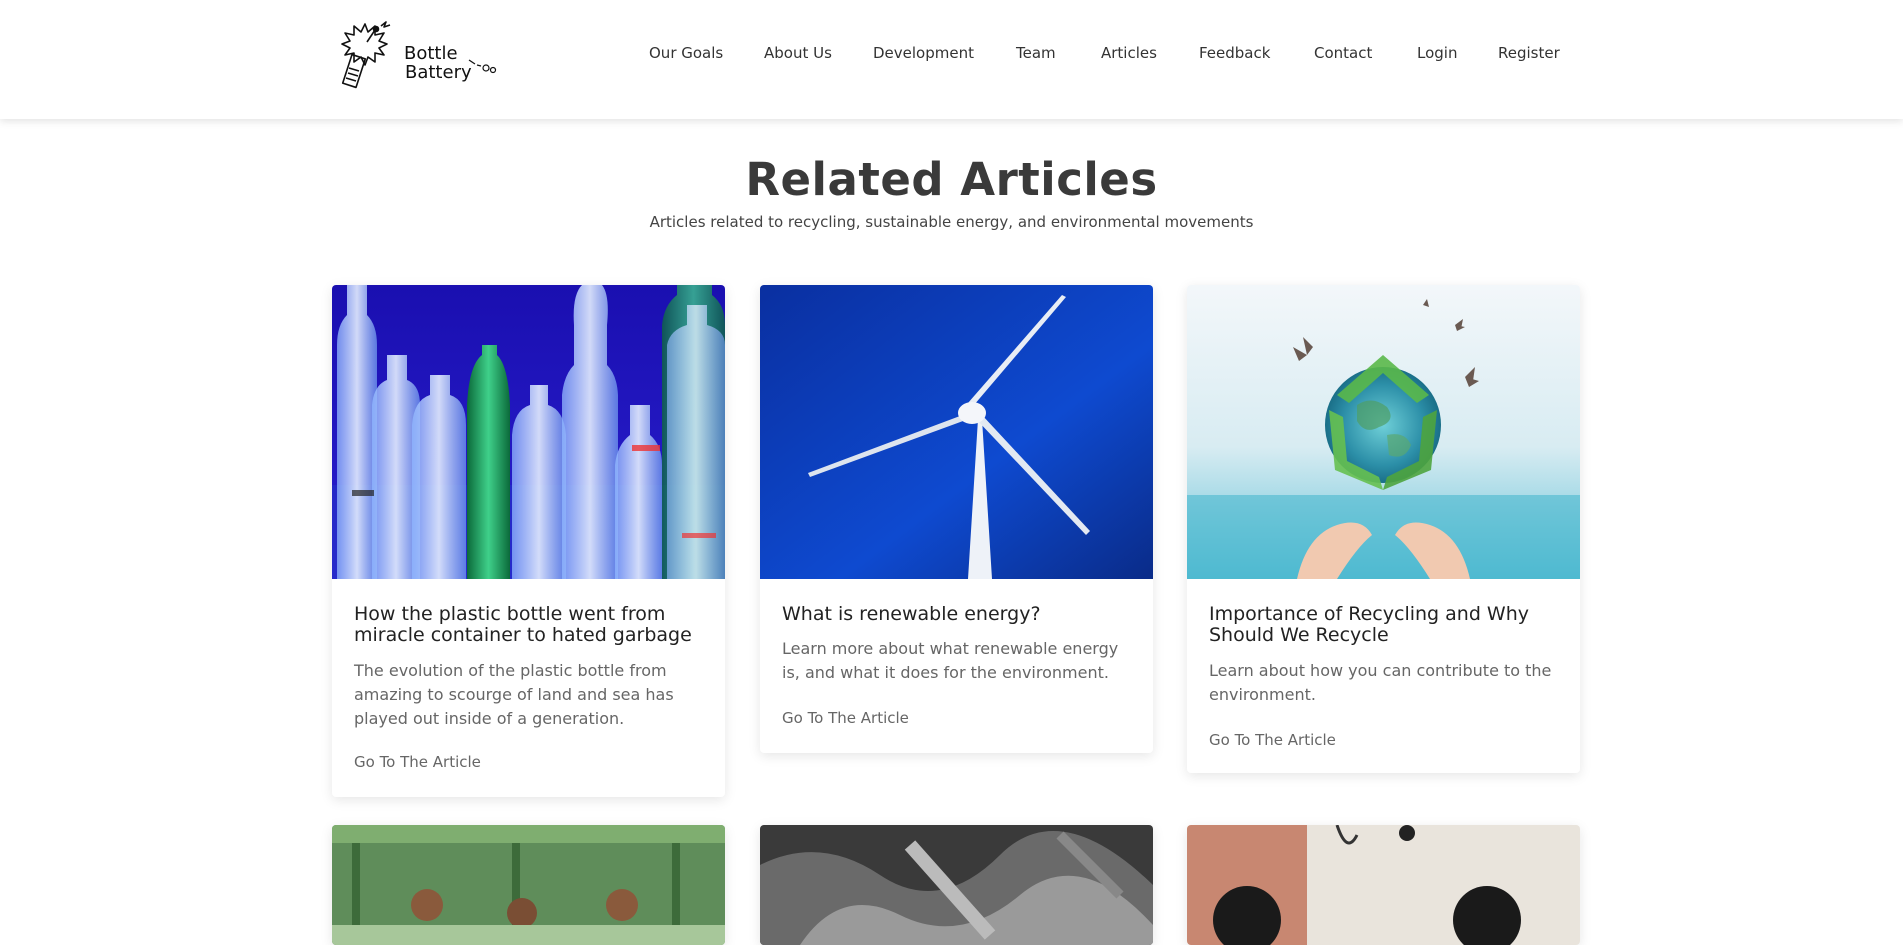 Image resolution: width=1903 pixels, height=945 pixels. What do you see at coordinates (1343, 53) in the screenshot?
I see `nav-contact: Contact` at bounding box center [1343, 53].